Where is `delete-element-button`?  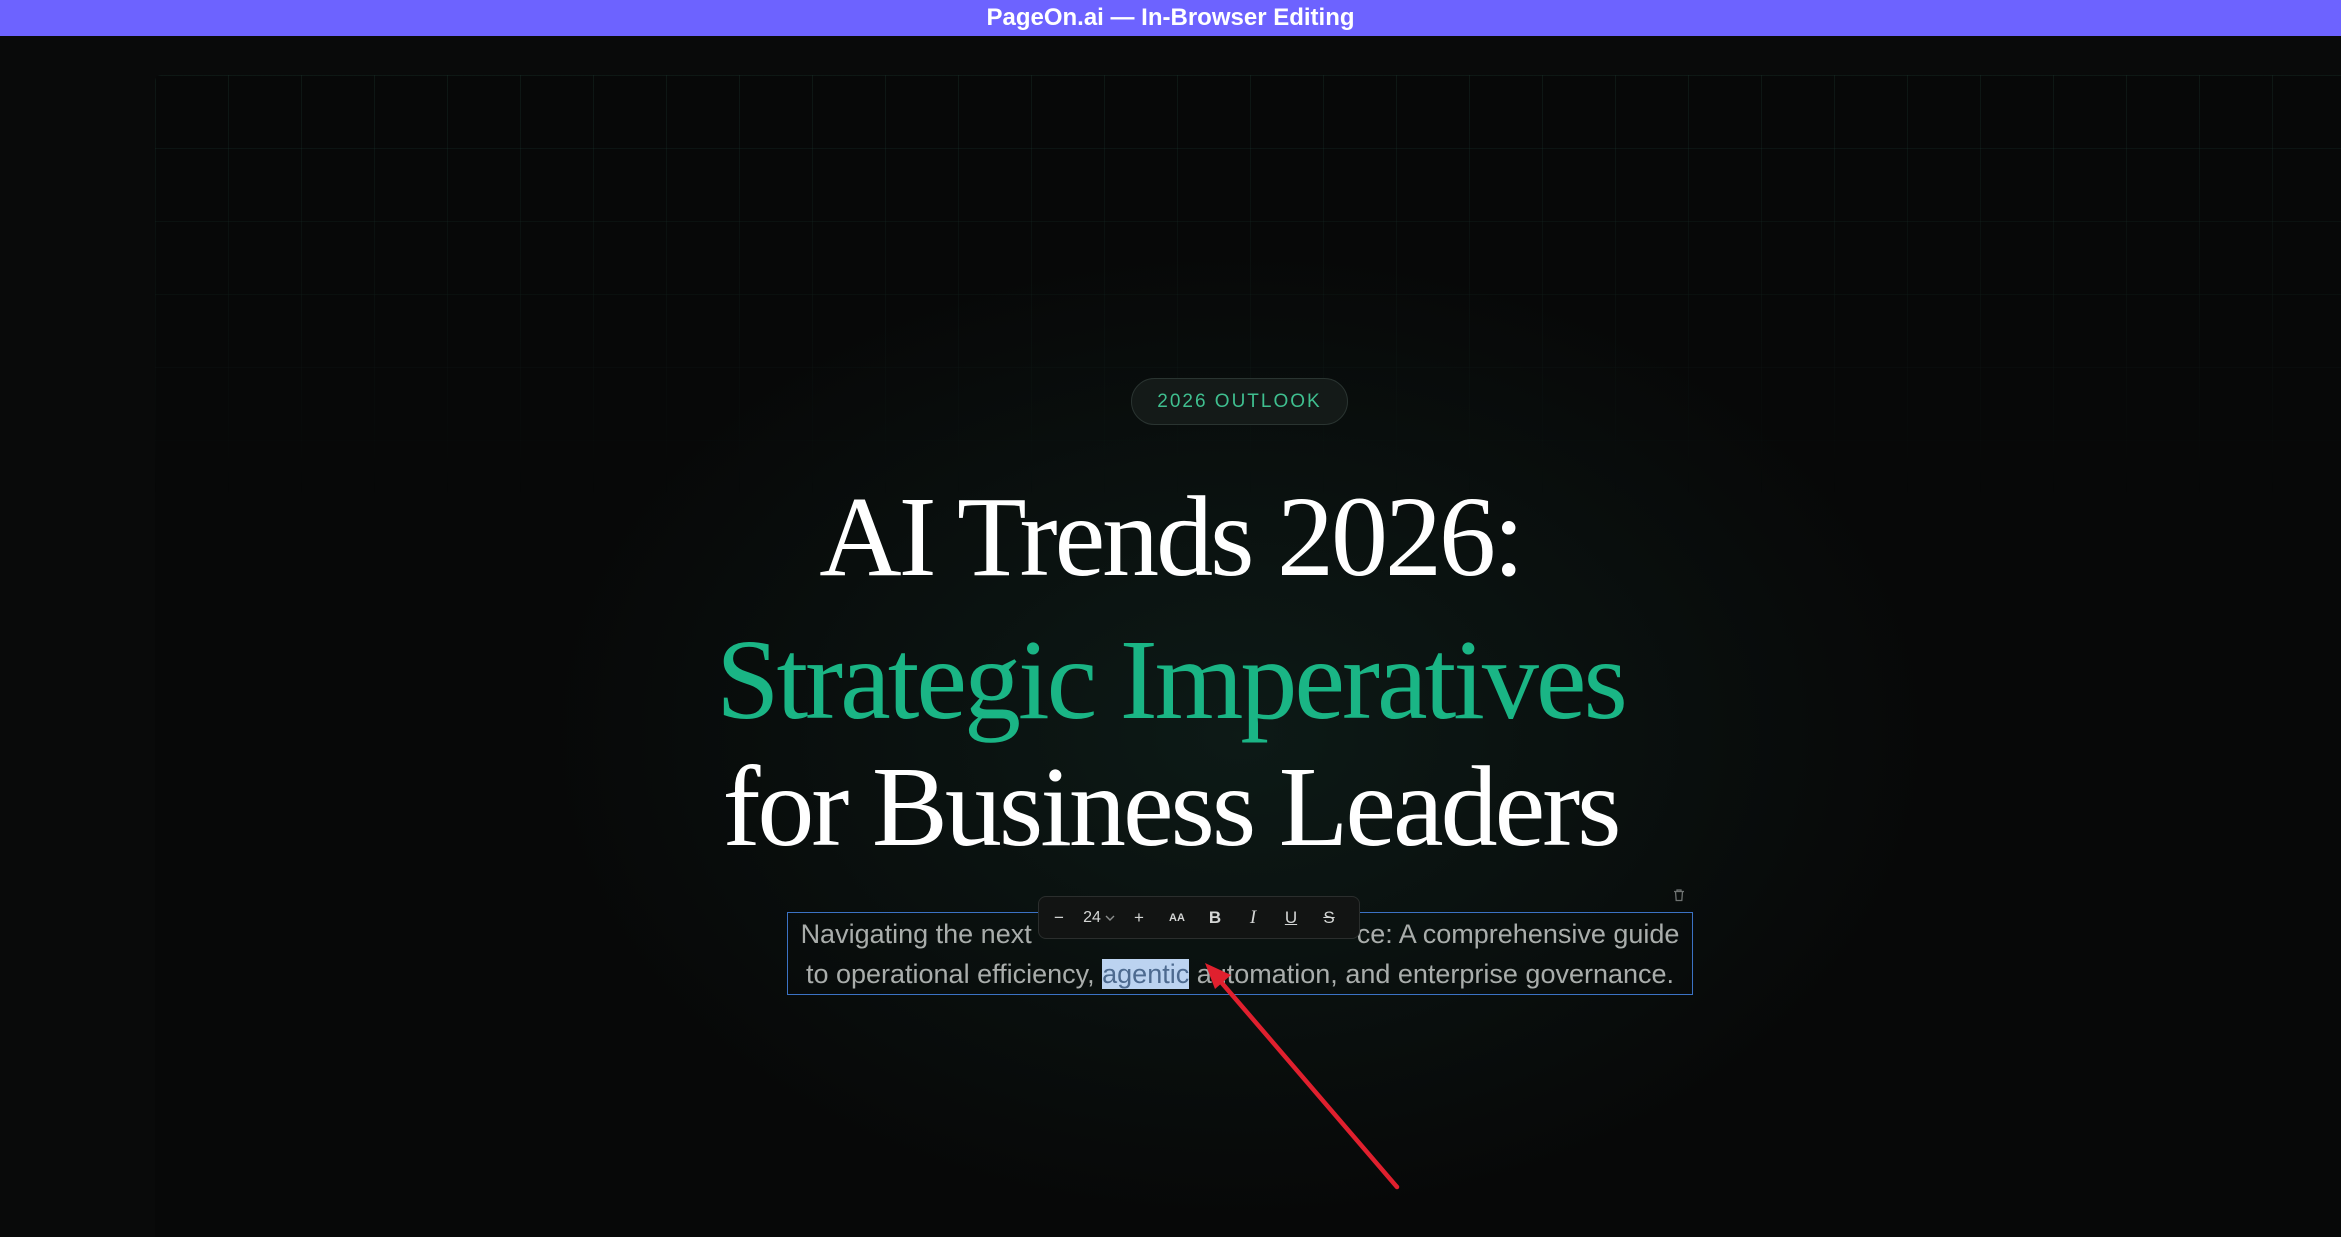 delete-element-button is located at coordinates (1679, 895).